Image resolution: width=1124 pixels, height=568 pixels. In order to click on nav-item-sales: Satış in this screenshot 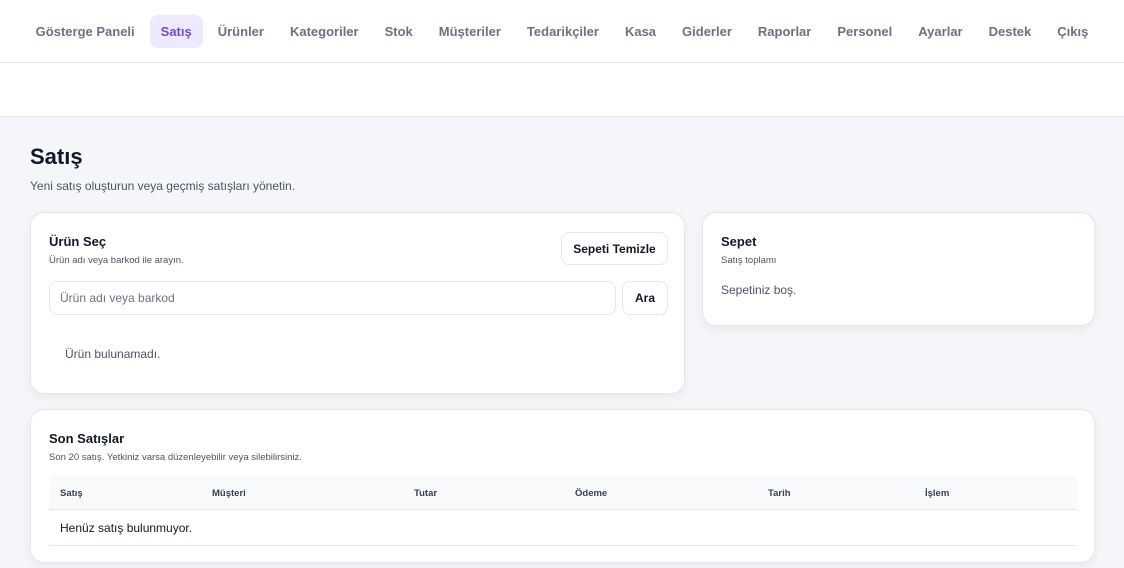, I will do `click(176, 31)`.